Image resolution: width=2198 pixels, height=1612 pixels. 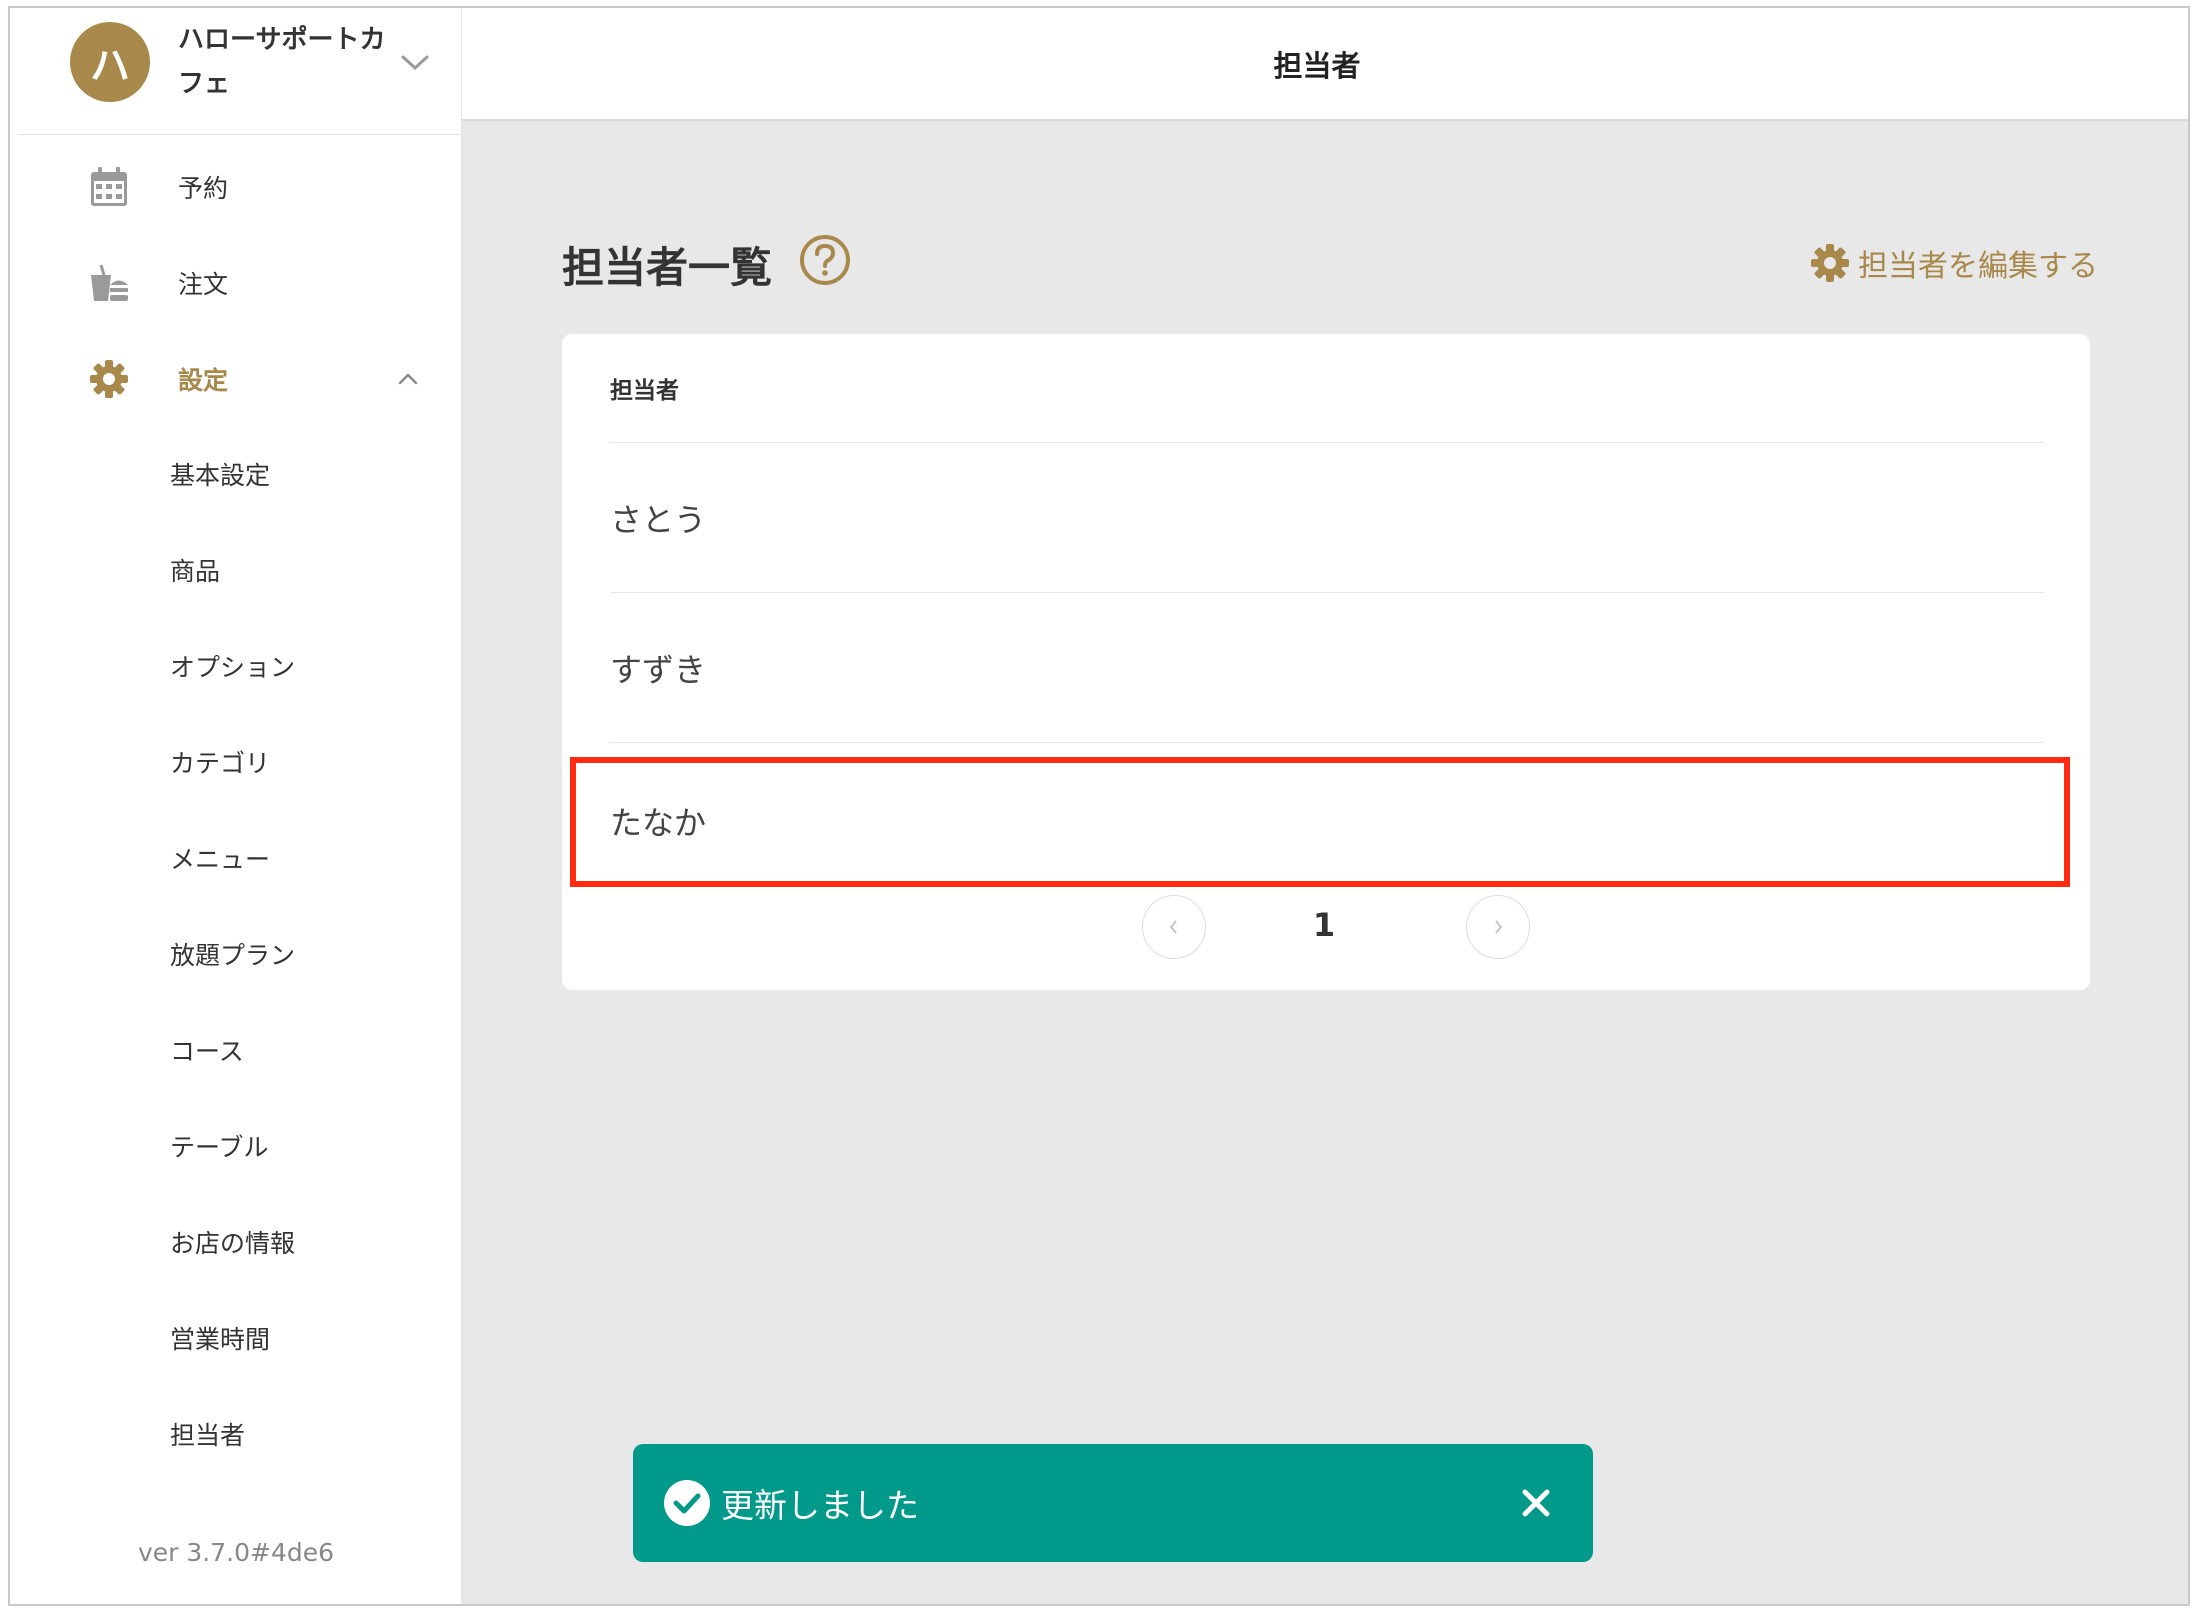 What do you see at coordinates (236, 187) in the screenshot?
I see `nav-item-reservation: 予約` at bounding box center [236, 187].